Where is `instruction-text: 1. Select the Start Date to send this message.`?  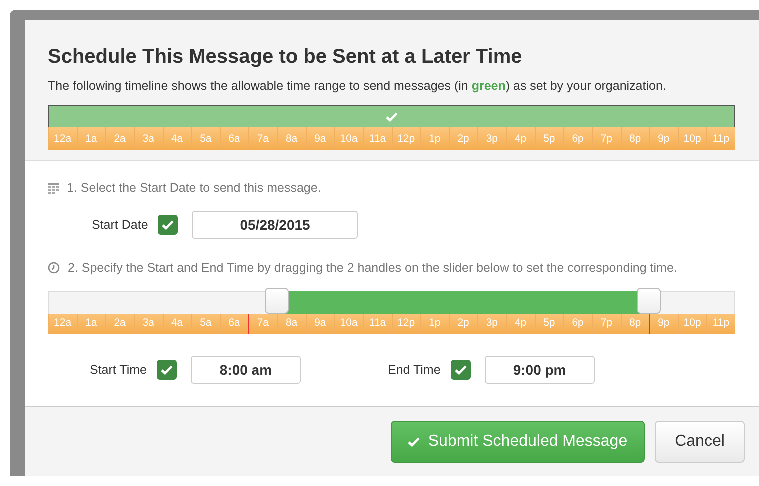
instruction-text: 1. Select the Start Date to send this message. is located at coordinates (194, 188).